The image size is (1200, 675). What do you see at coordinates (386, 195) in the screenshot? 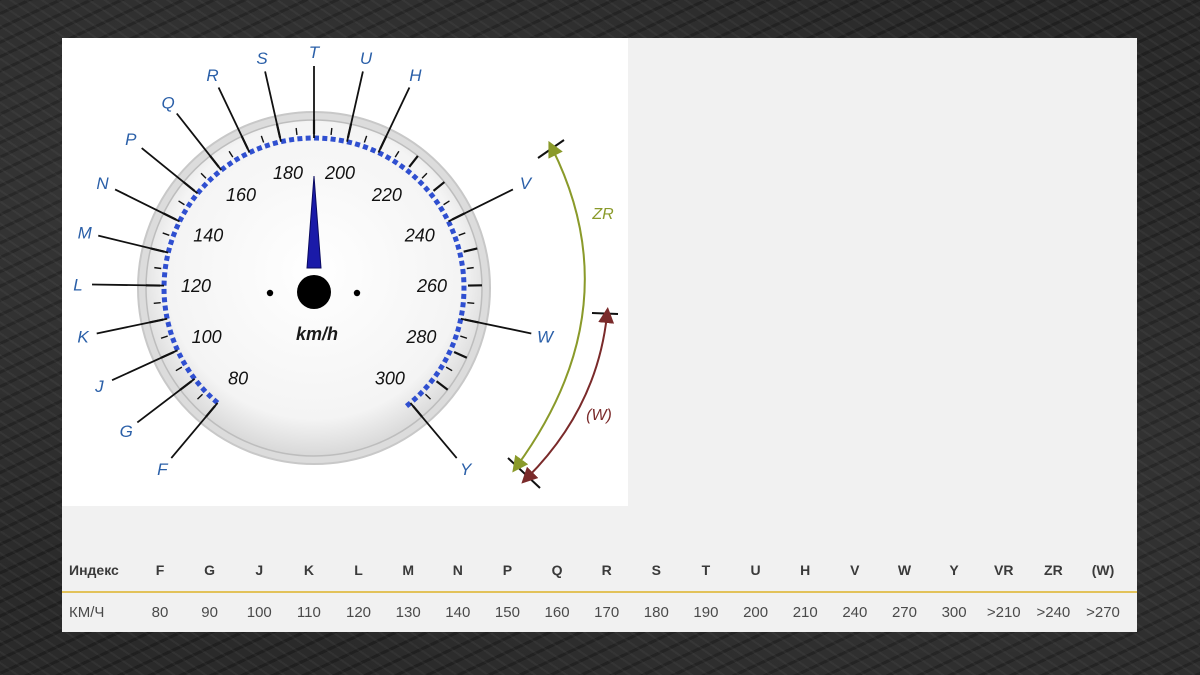
I see `scale-number: 220` at bounding box center [386, 195].